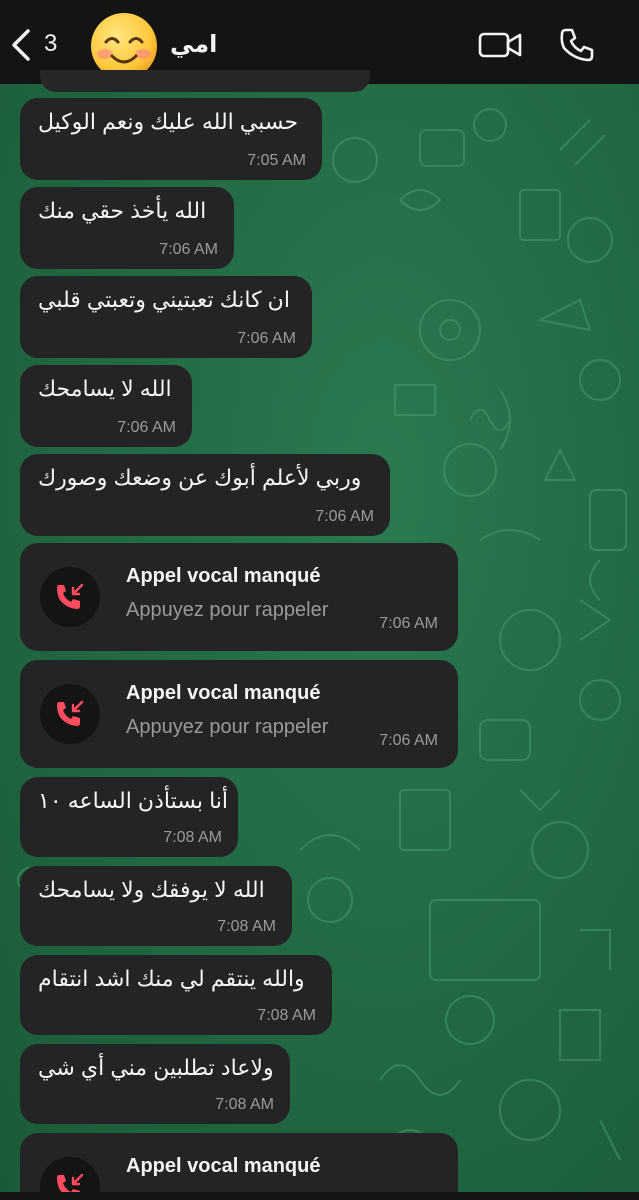 Image resolution: width=639 pixels, height=1200 pixels. I want to click on contact-name: امي, so click(193, 44).